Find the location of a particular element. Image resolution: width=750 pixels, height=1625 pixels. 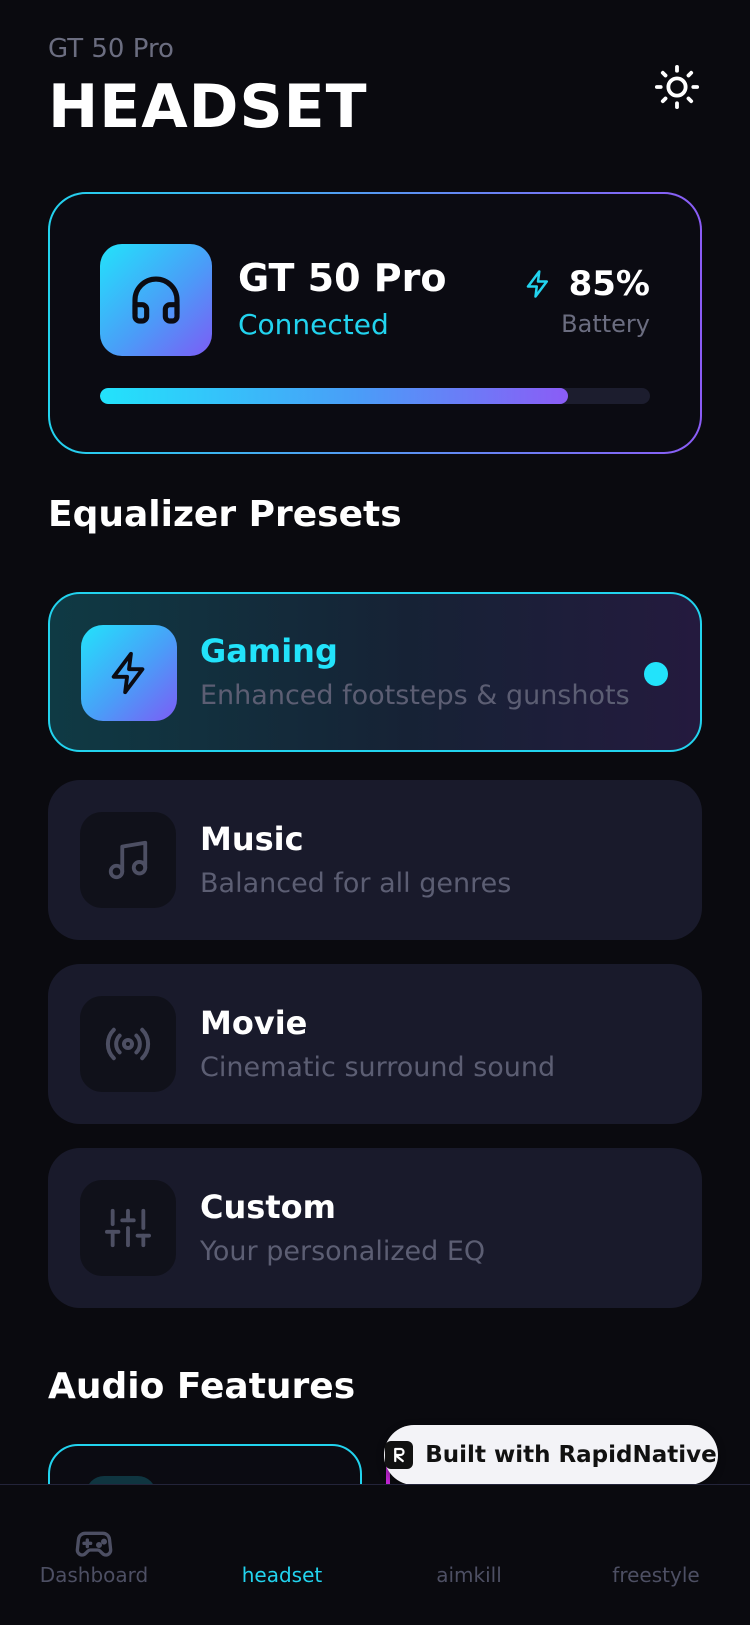

tab-label: aimkill is located at coordinates (469, 1575).